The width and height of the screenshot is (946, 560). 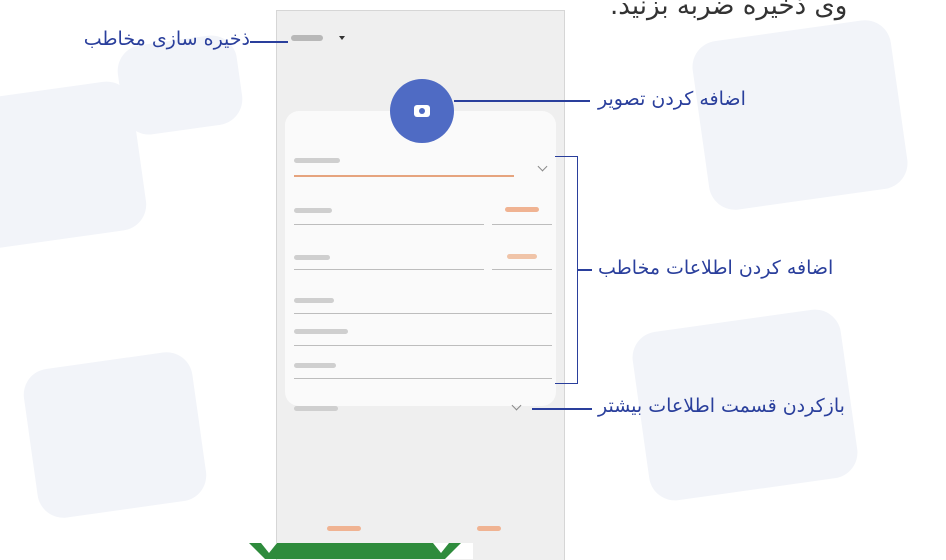 I want to click on email-type-underline, so click(x=522, y=269).